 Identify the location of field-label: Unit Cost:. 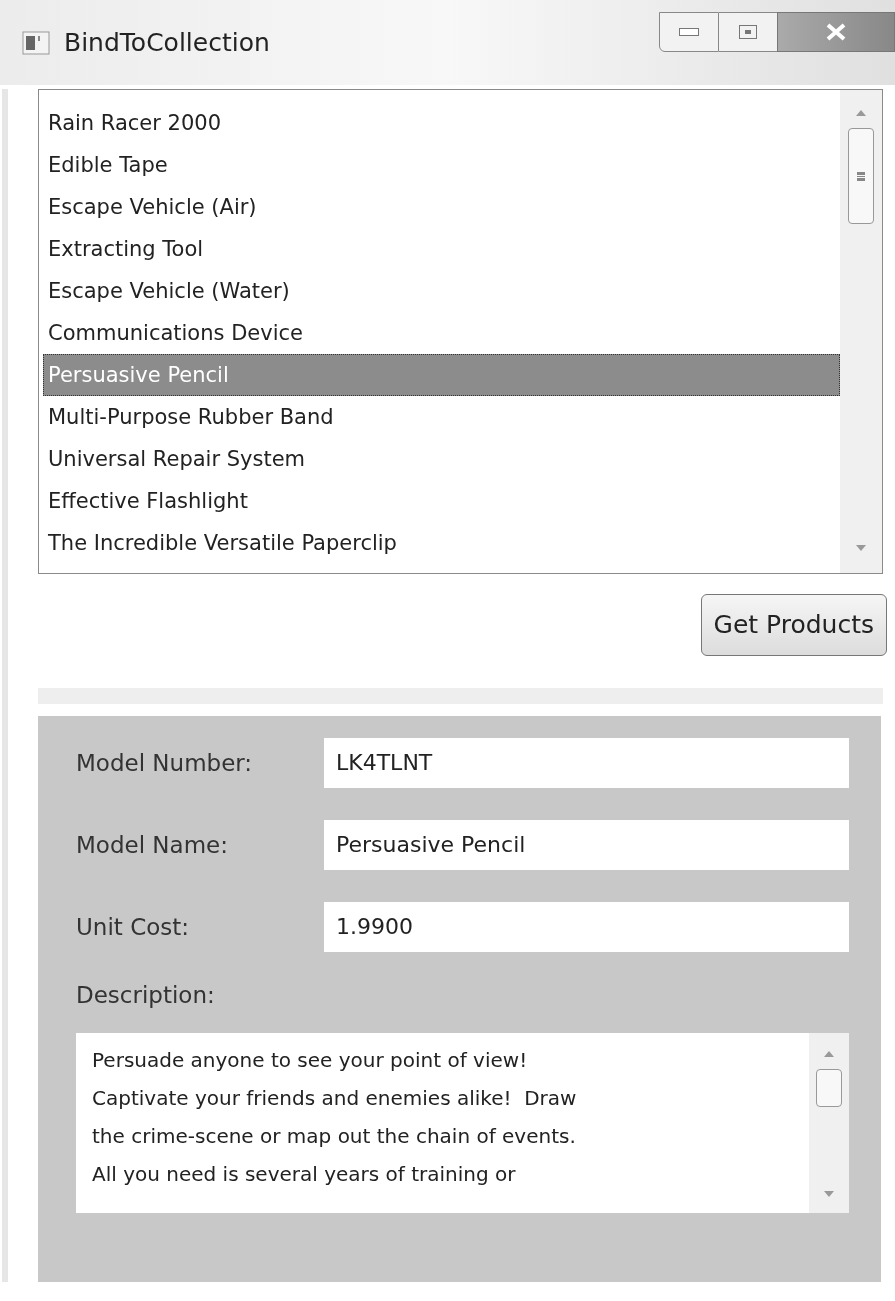
(133, 927).